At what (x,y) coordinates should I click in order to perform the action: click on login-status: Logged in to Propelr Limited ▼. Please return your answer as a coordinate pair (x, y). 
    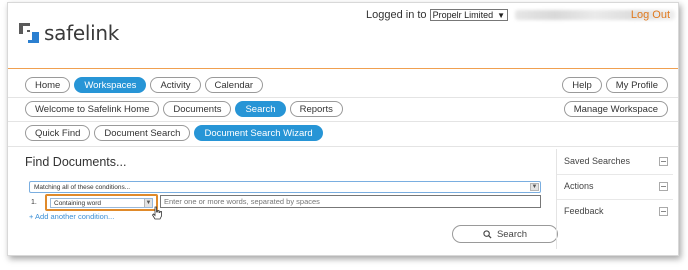
    Looking at the image, I should click on (521, 15).